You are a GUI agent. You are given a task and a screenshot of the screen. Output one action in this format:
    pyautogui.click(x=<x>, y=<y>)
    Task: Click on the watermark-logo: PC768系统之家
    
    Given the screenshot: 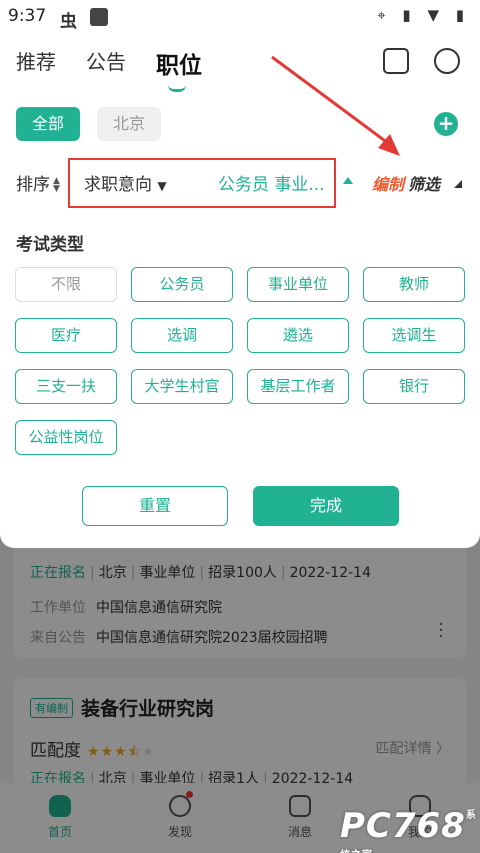 What is the action you would take?
    pyautogui.click(x=410, y=829)
    